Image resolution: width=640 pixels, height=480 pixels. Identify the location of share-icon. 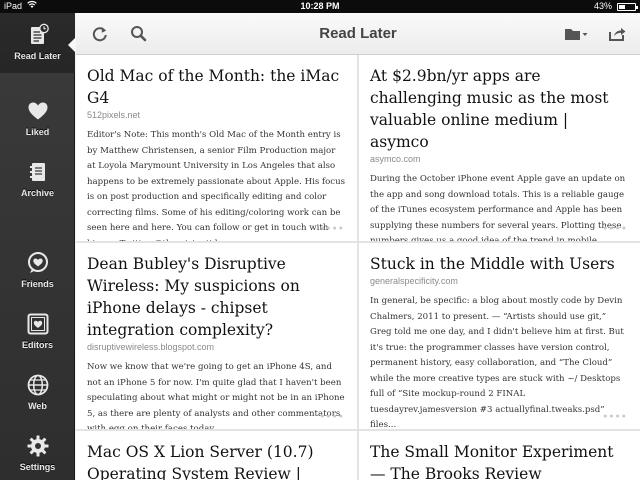
(617, 34).